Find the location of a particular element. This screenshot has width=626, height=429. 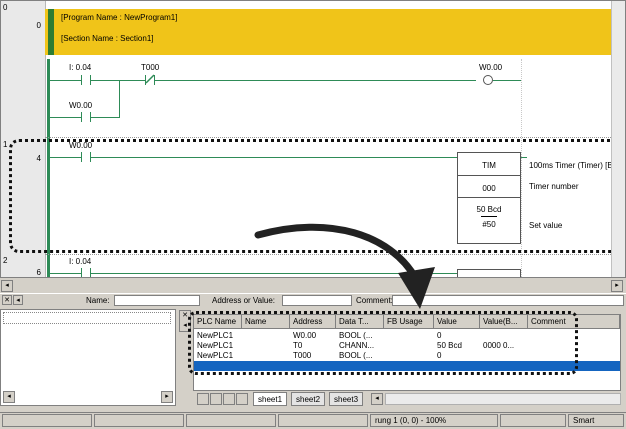

curved-arrow-icon is located at coordinates (344, 266).